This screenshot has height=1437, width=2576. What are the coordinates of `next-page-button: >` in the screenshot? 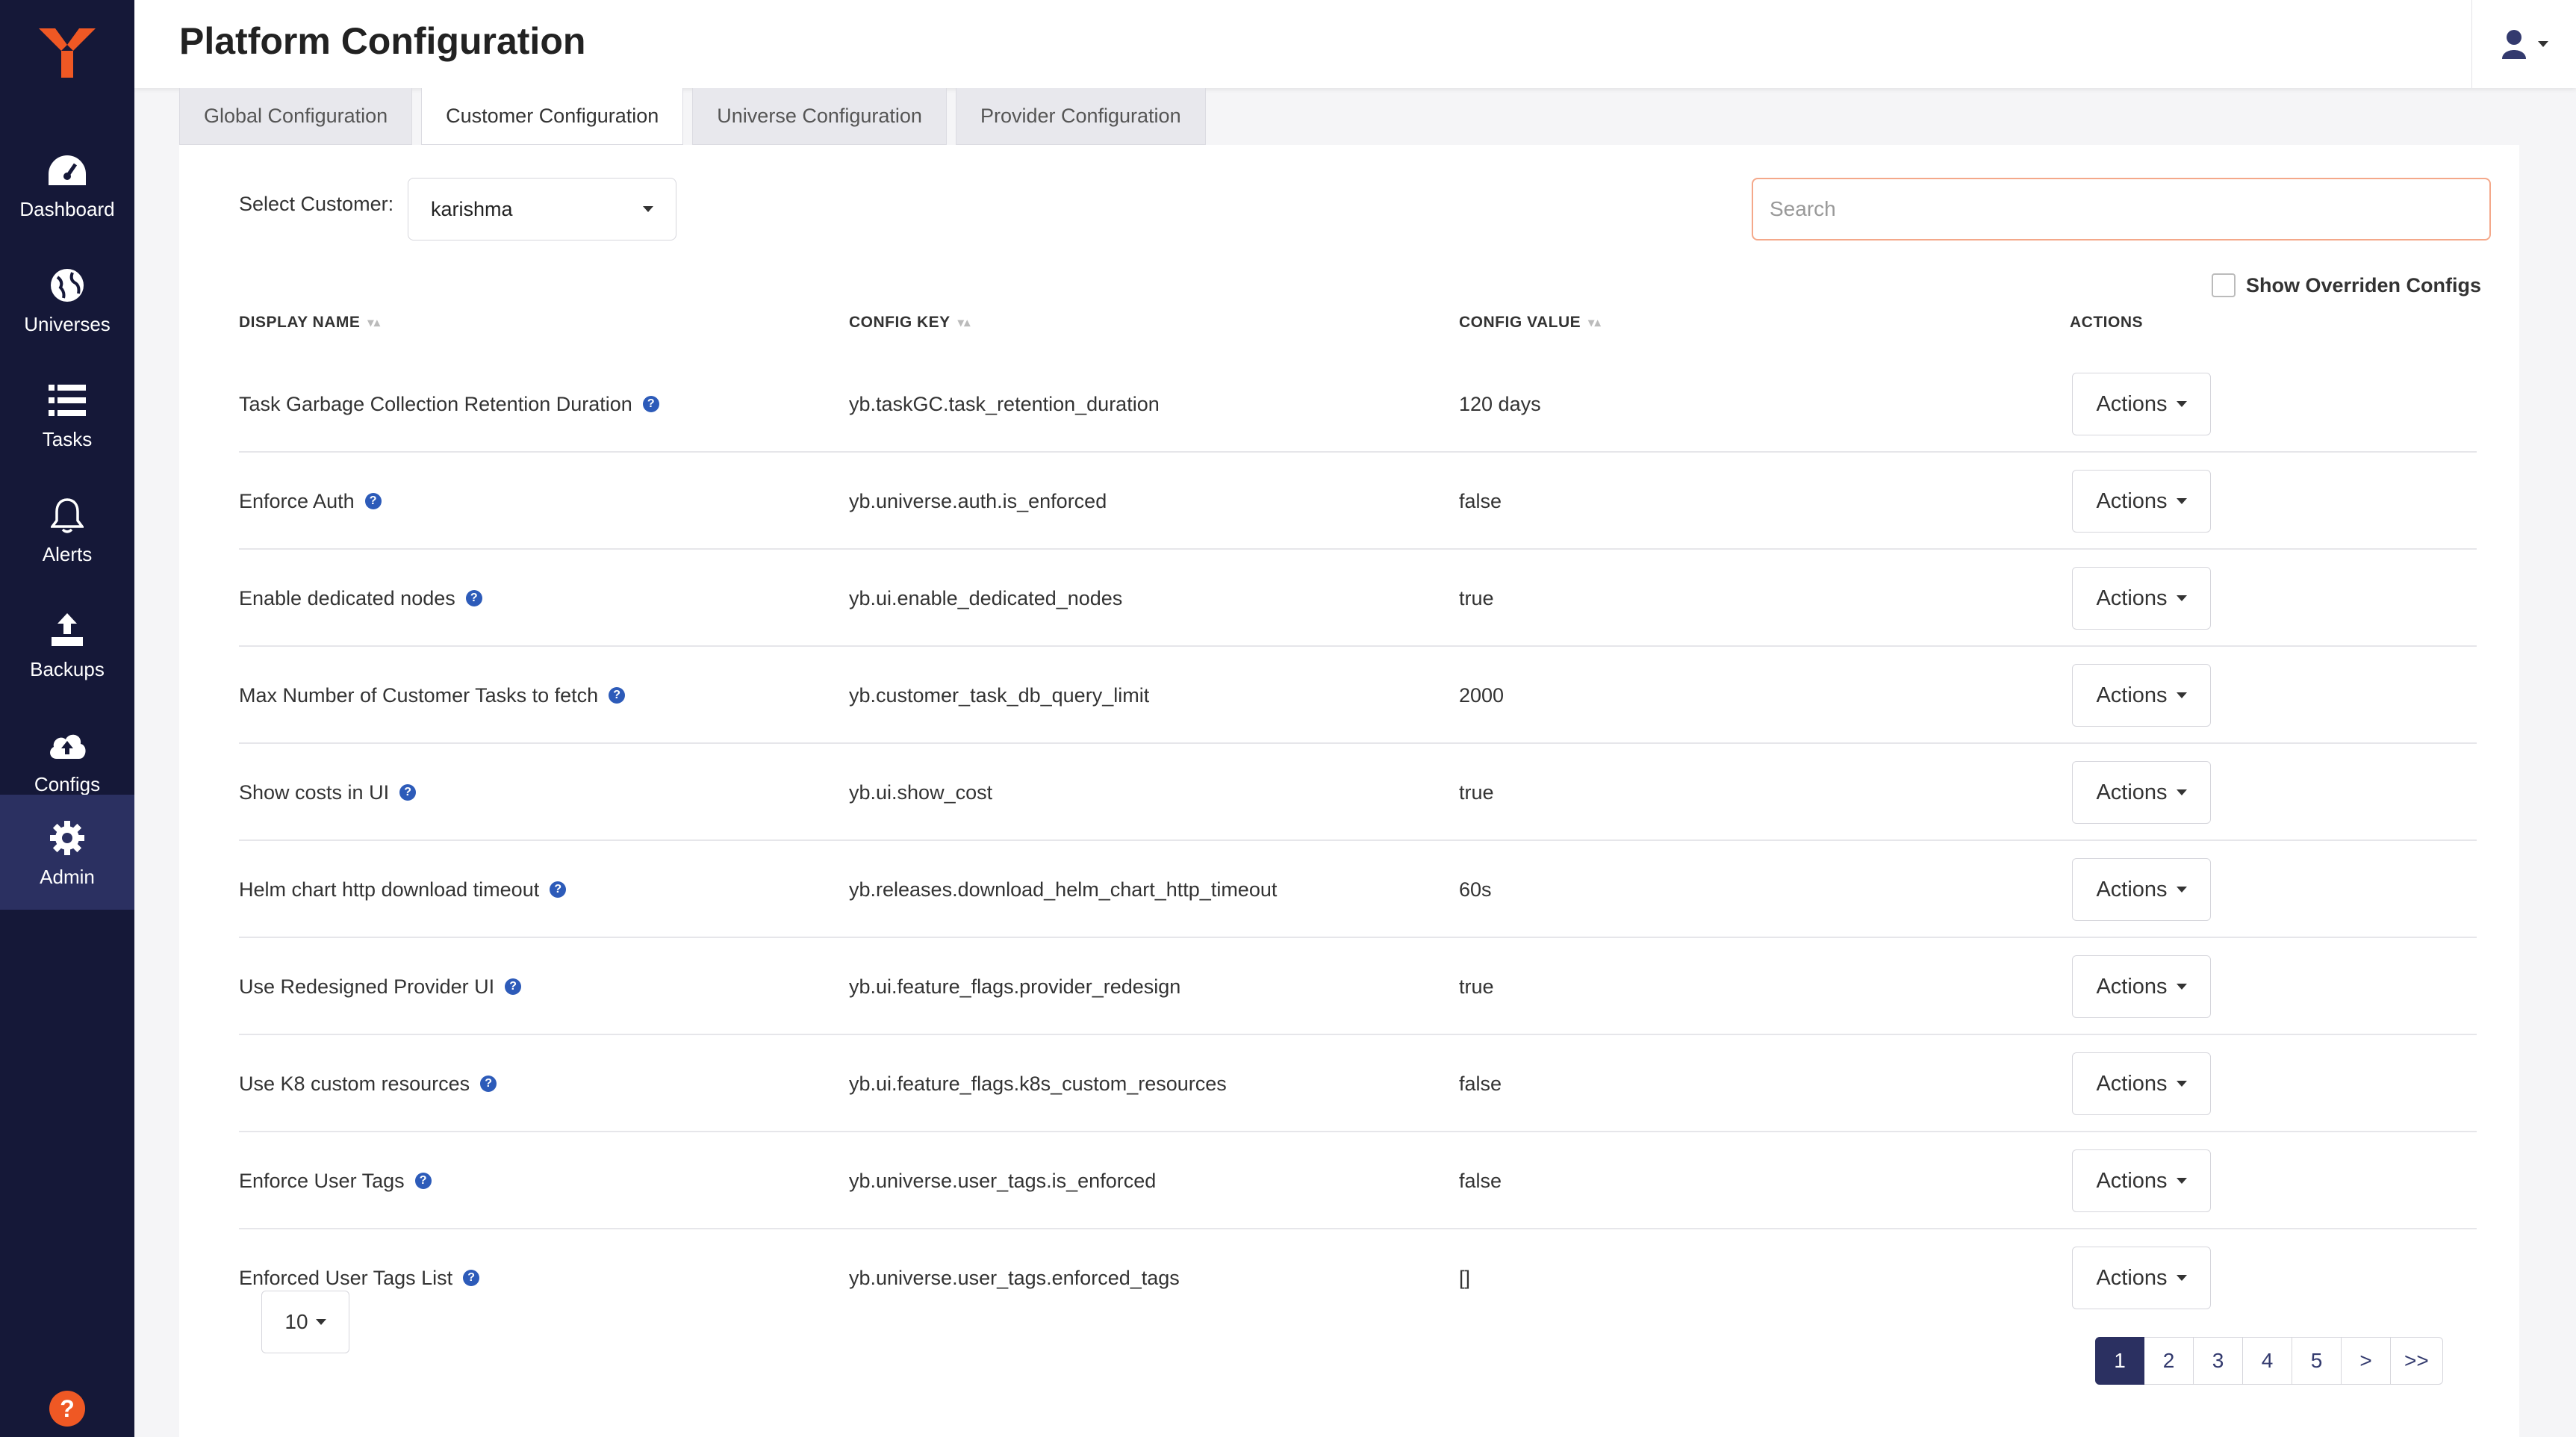 It's located at (2366, 1361).